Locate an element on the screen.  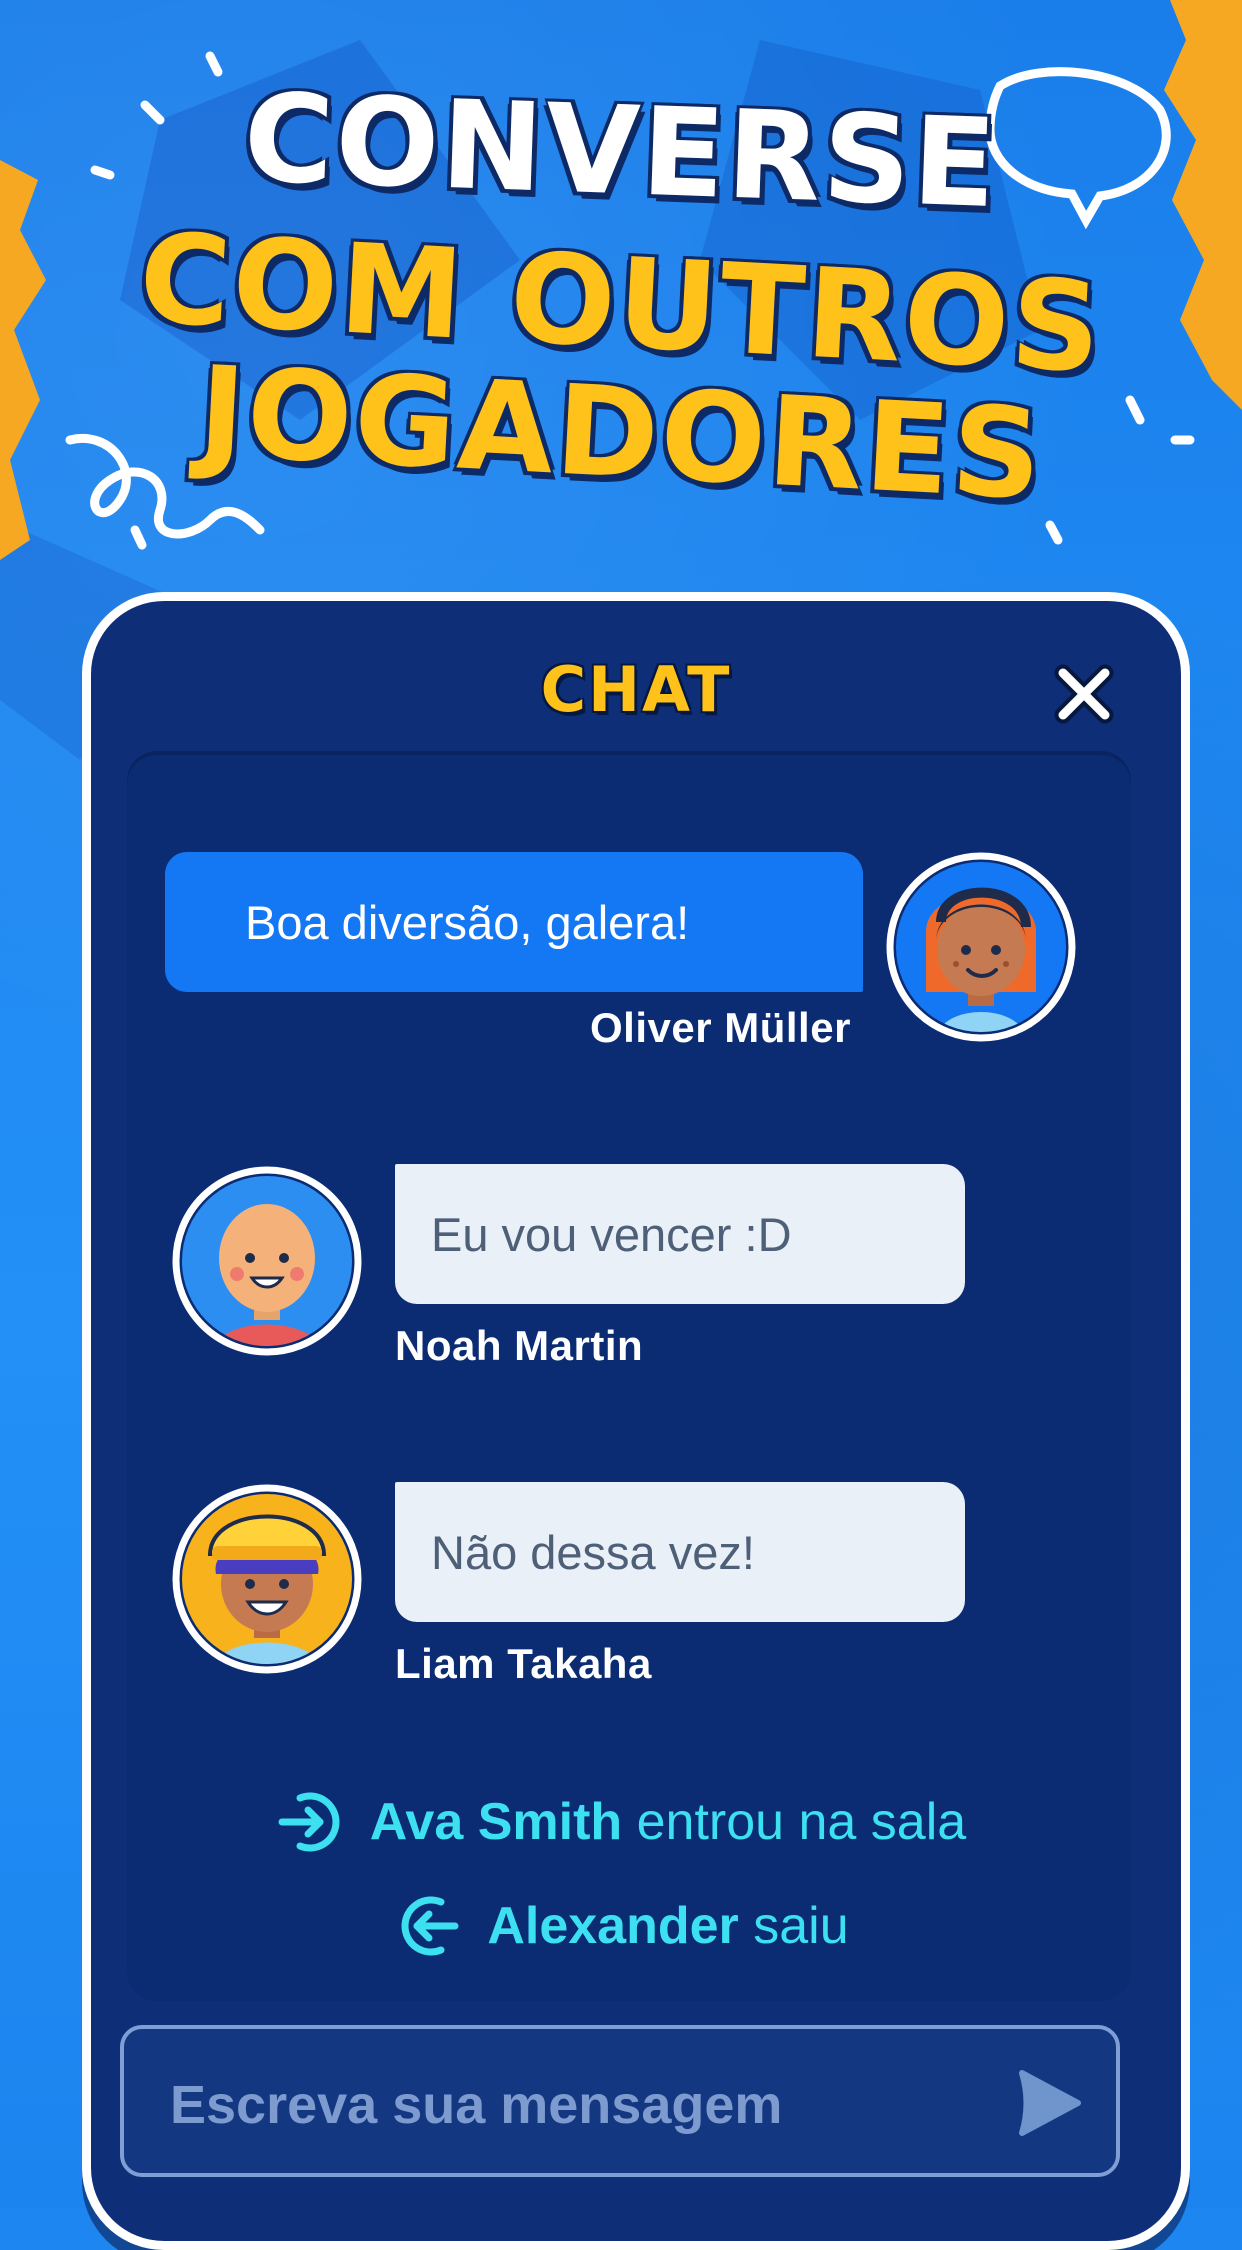
enter-icon is located at coordinates (309, 1822).